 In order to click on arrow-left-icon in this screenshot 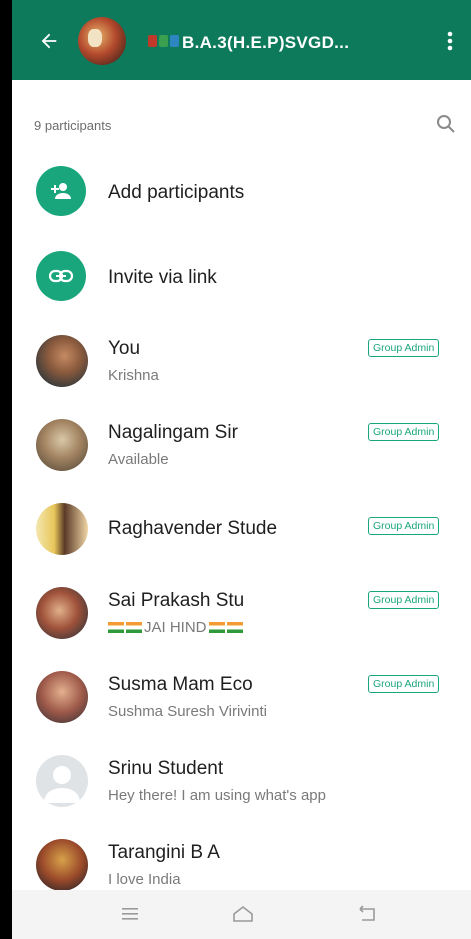, I will do `click(49, 41)`.